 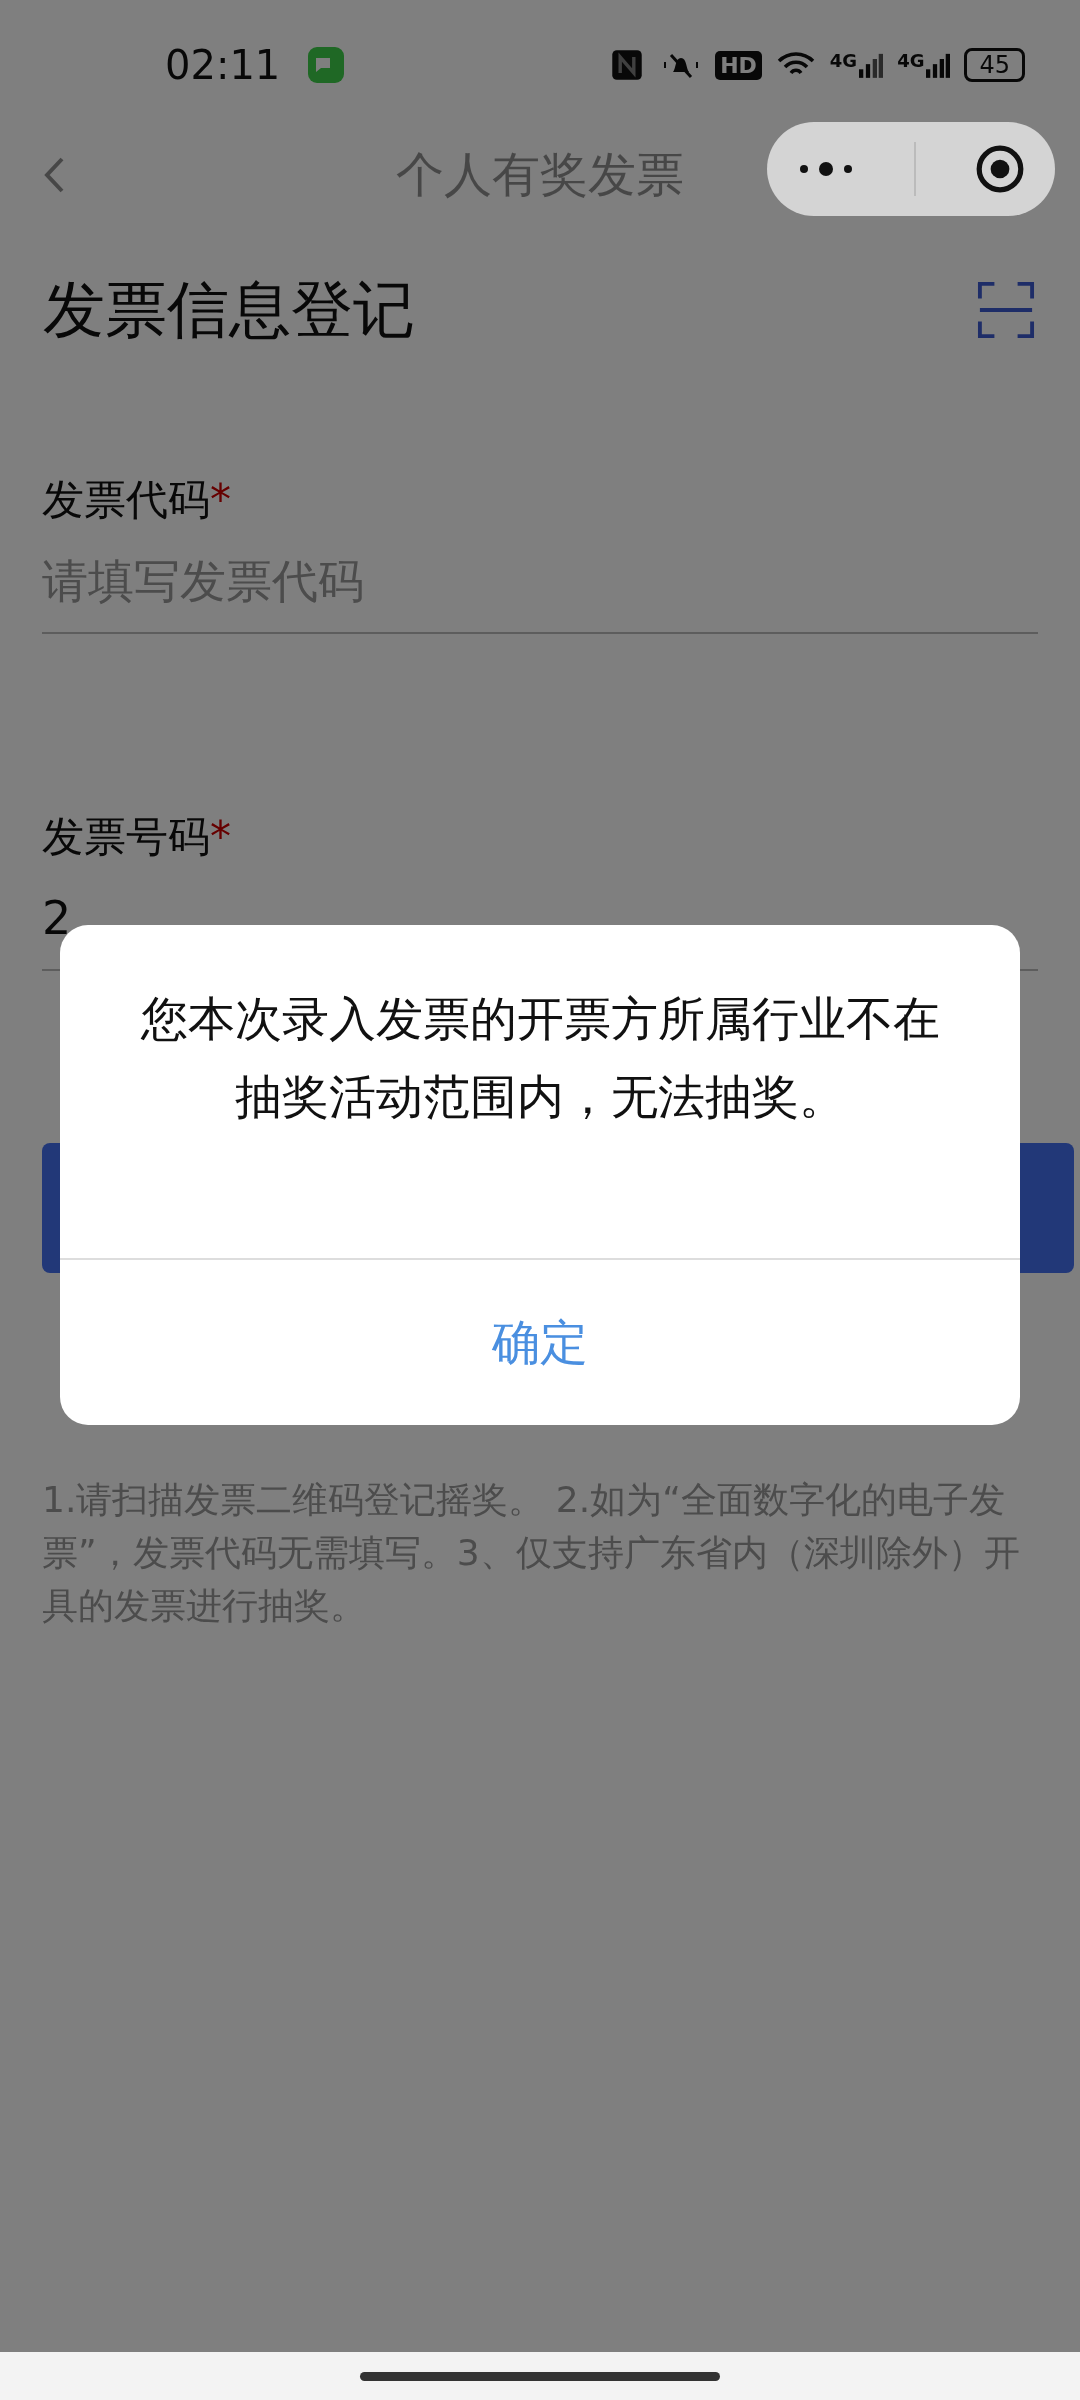 What do you see at coordinates (229, 310) in the screenshot?
I see `form-heading: 发票信息登记` at bounding box center [229, 310].